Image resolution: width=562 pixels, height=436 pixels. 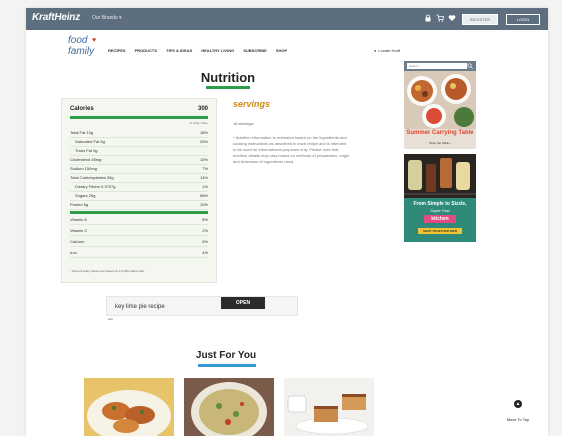 What do you see at coordinates (440, 210) in the screenshot?
I see `ad-kitchen-subline: Super Fast` at bounding box center [440, 210].